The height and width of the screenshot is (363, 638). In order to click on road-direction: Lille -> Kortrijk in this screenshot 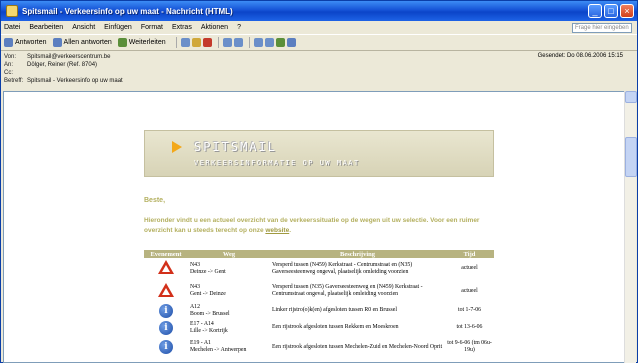, I will do `click(209, 330)`.